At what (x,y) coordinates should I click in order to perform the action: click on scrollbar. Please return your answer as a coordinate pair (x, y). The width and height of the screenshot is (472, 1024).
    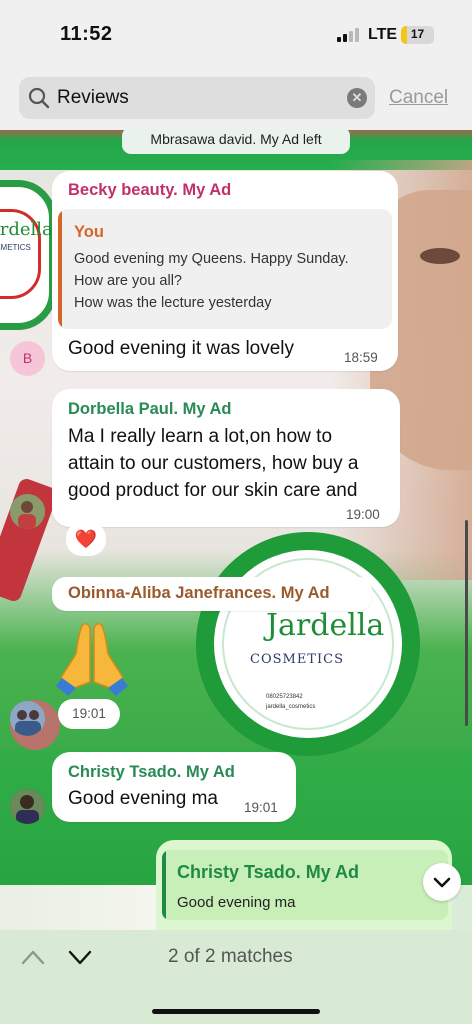
    Looking at the image, I should click on (466, 623).